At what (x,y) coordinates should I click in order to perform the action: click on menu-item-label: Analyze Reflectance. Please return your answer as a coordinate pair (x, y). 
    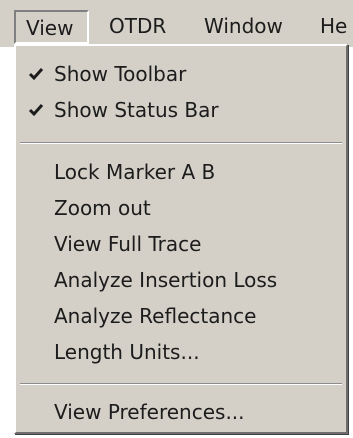
    Looking at the image, I should click on (155, 316).